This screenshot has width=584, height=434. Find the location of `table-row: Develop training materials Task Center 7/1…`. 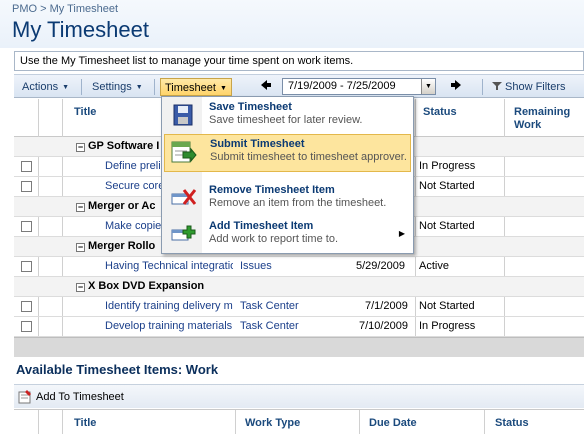

table-row: Develop training materials Task Center 7/1… is located at coordinates (299, 327).